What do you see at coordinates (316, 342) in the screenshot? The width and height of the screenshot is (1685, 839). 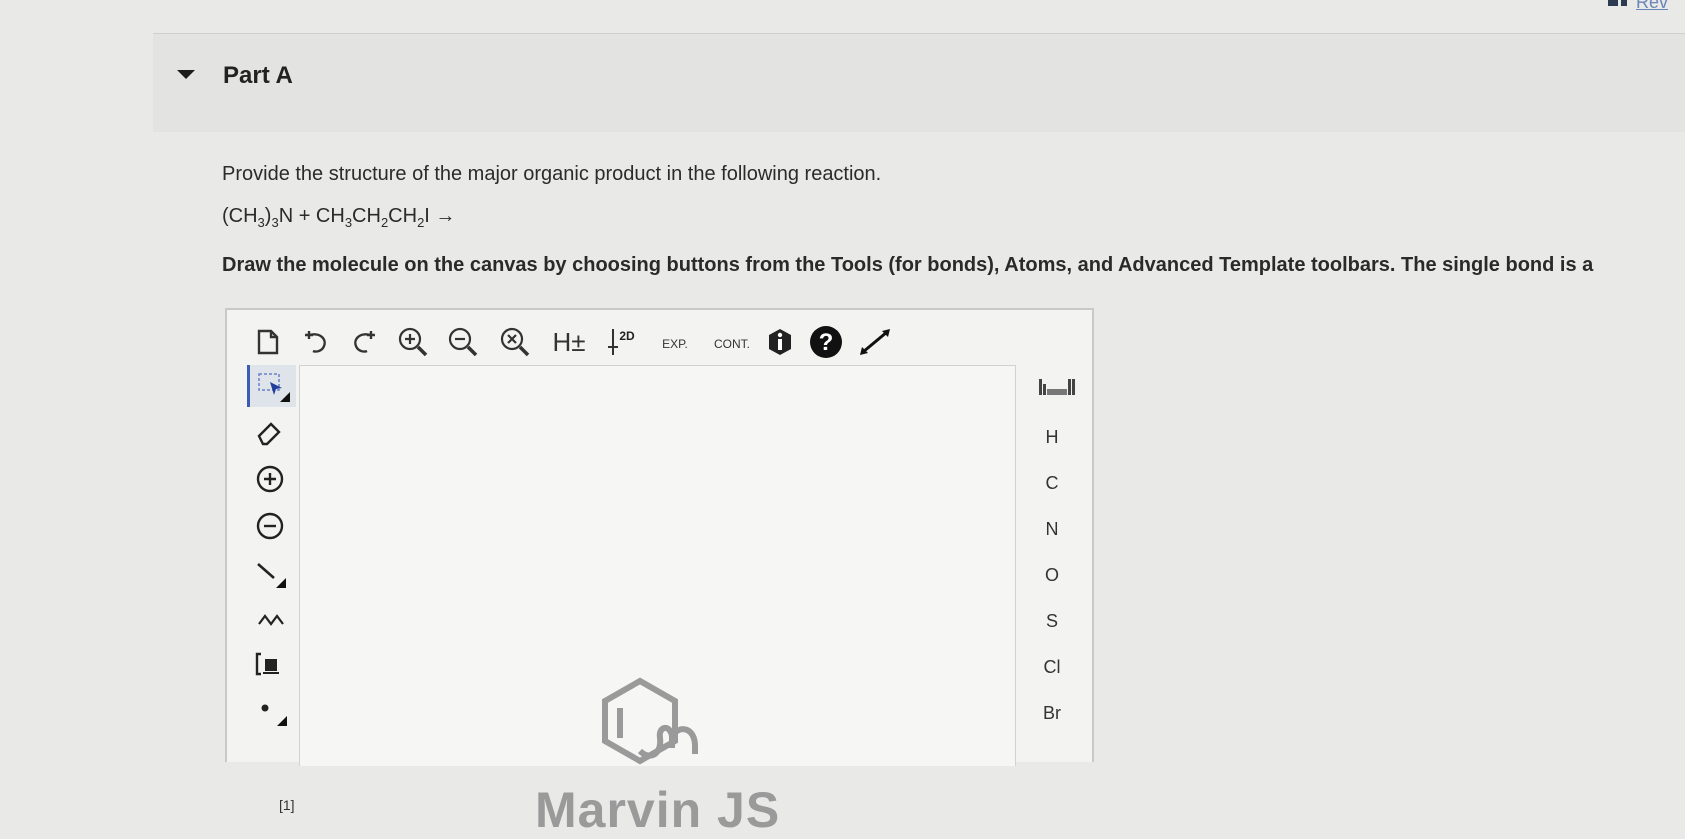 I see `undo-icon` at bounding box center [316, 342].